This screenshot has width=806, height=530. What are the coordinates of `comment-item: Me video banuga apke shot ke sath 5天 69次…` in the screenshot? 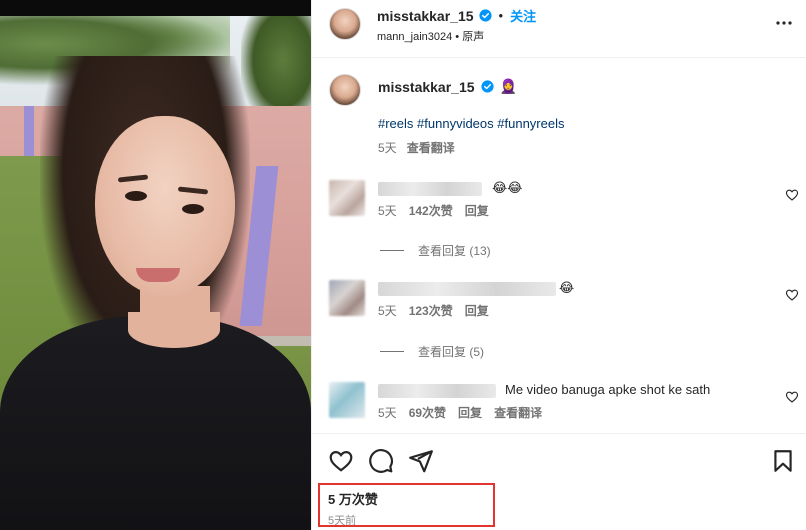 It's located at (564, 402).